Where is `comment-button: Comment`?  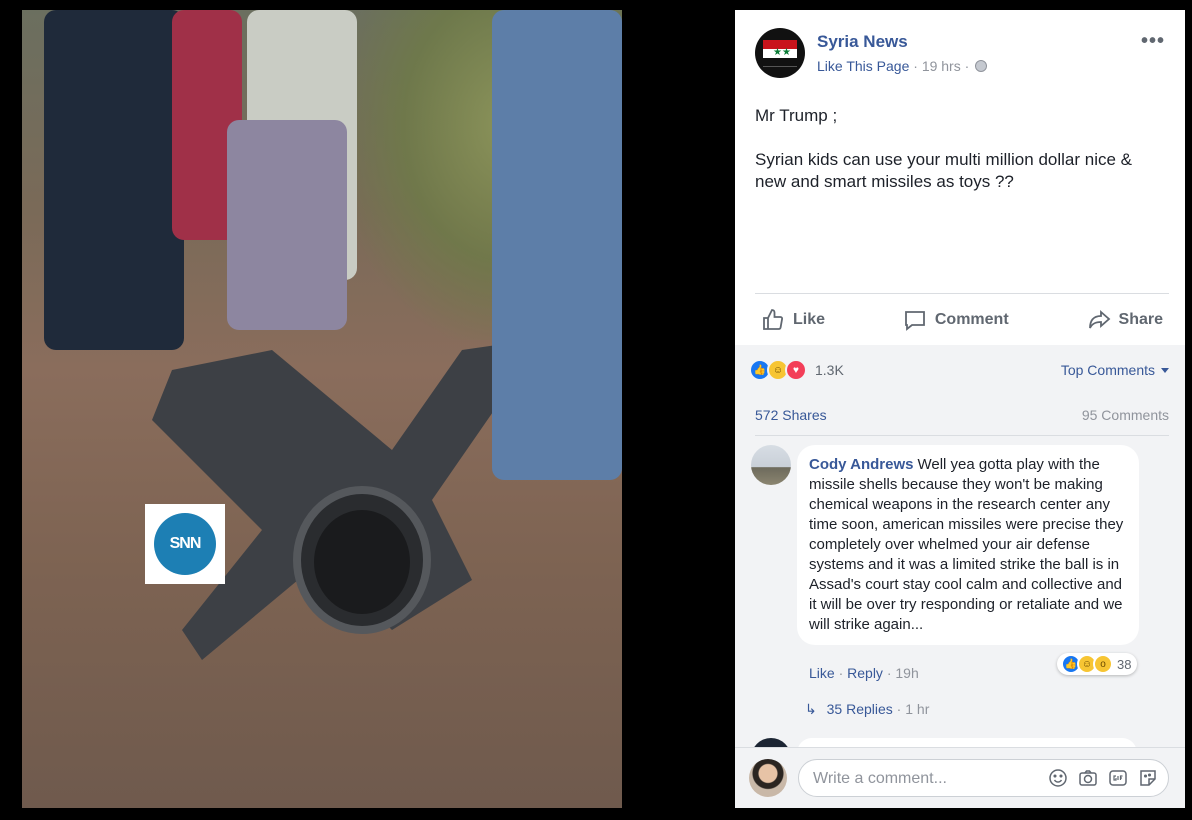 comment-button: Comment is located at coordinates (956, 320).